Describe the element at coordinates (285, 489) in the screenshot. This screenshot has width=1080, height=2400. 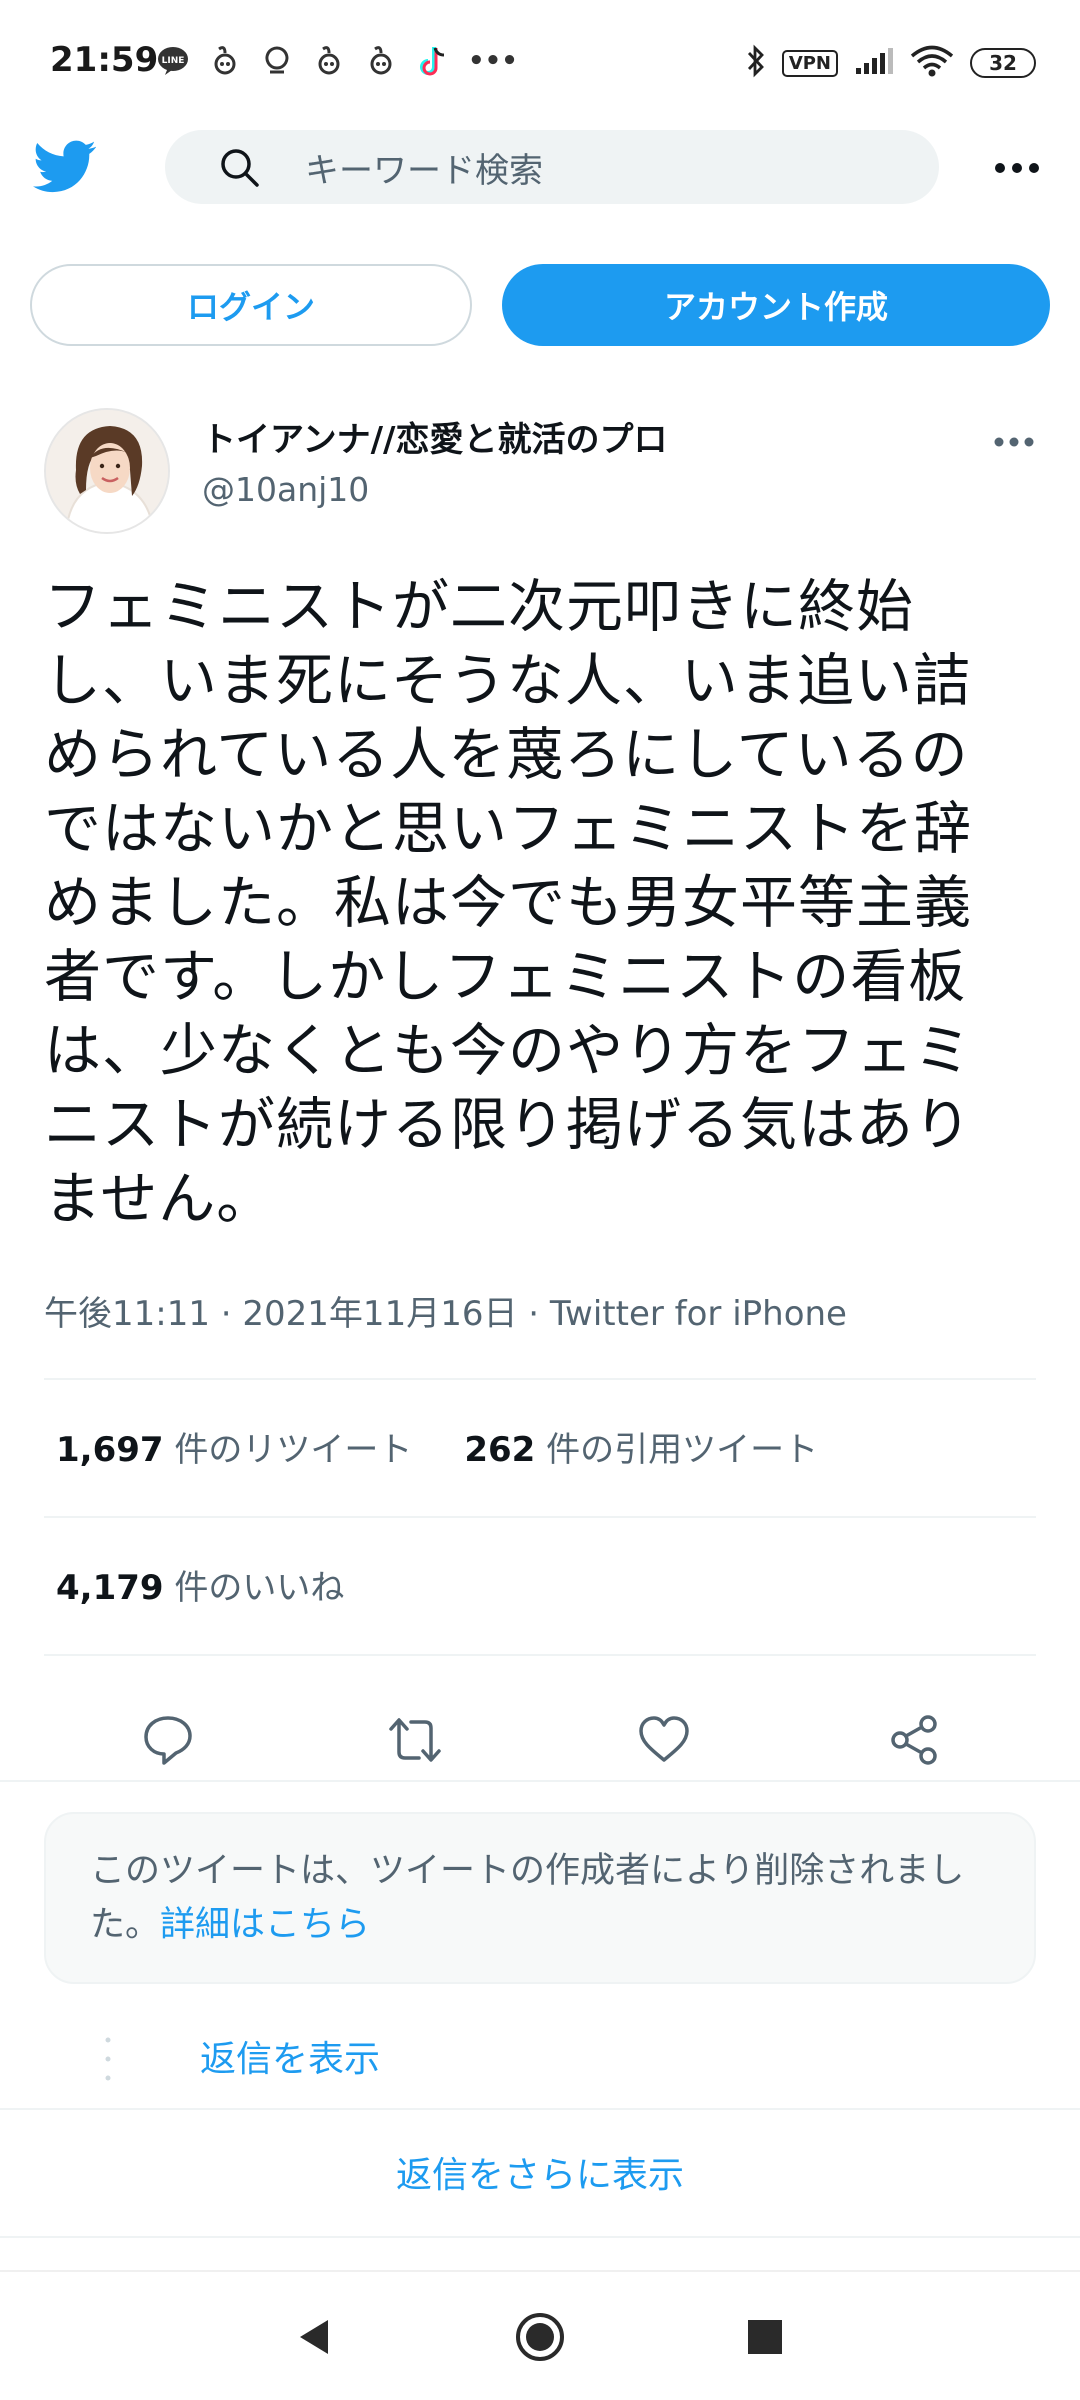
I see `author-handle: @10anj10` at that location.